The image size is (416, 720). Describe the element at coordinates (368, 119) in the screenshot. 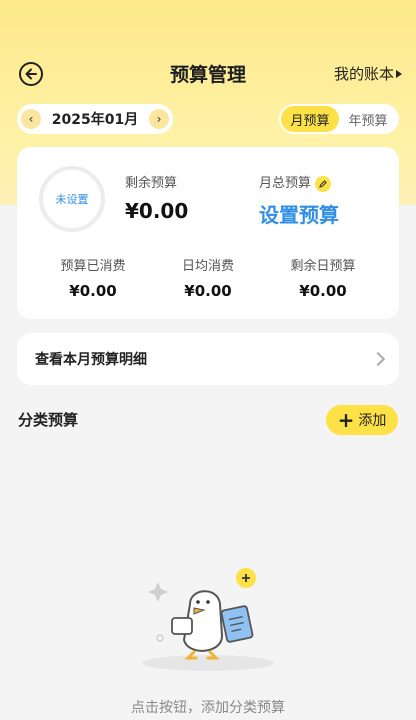

I see `tab-yearly-budget: 年预算` at that location.